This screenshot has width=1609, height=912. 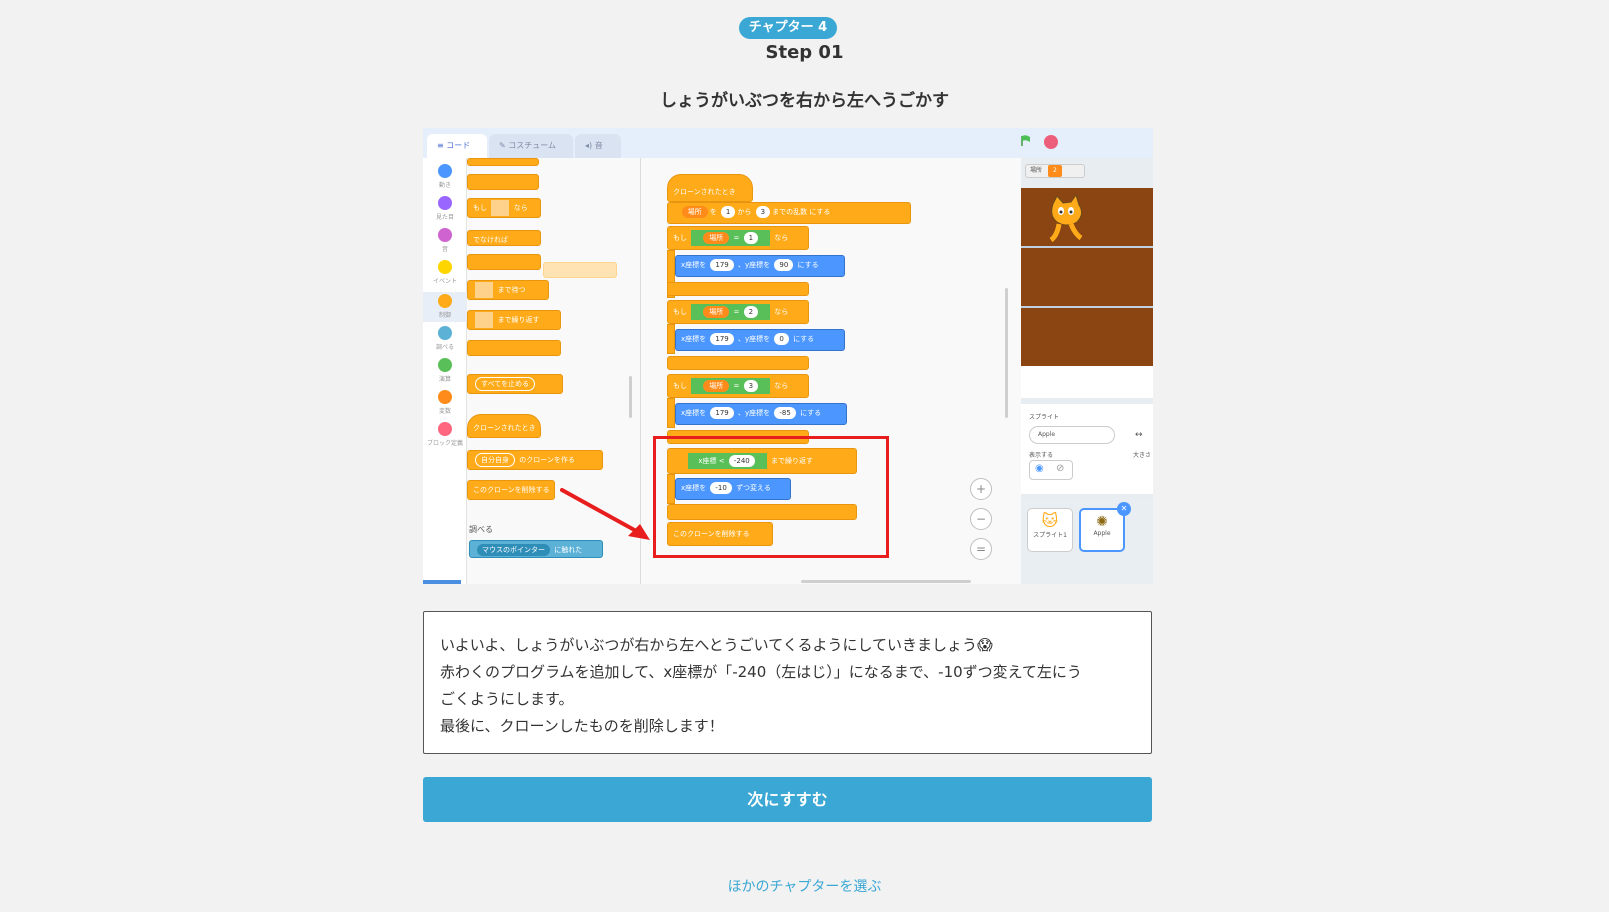 What do you see at coordinates (1072, 435) in the screenshot?
I see `sprite-name-field: Apple` at bounding box center [1072, 435].